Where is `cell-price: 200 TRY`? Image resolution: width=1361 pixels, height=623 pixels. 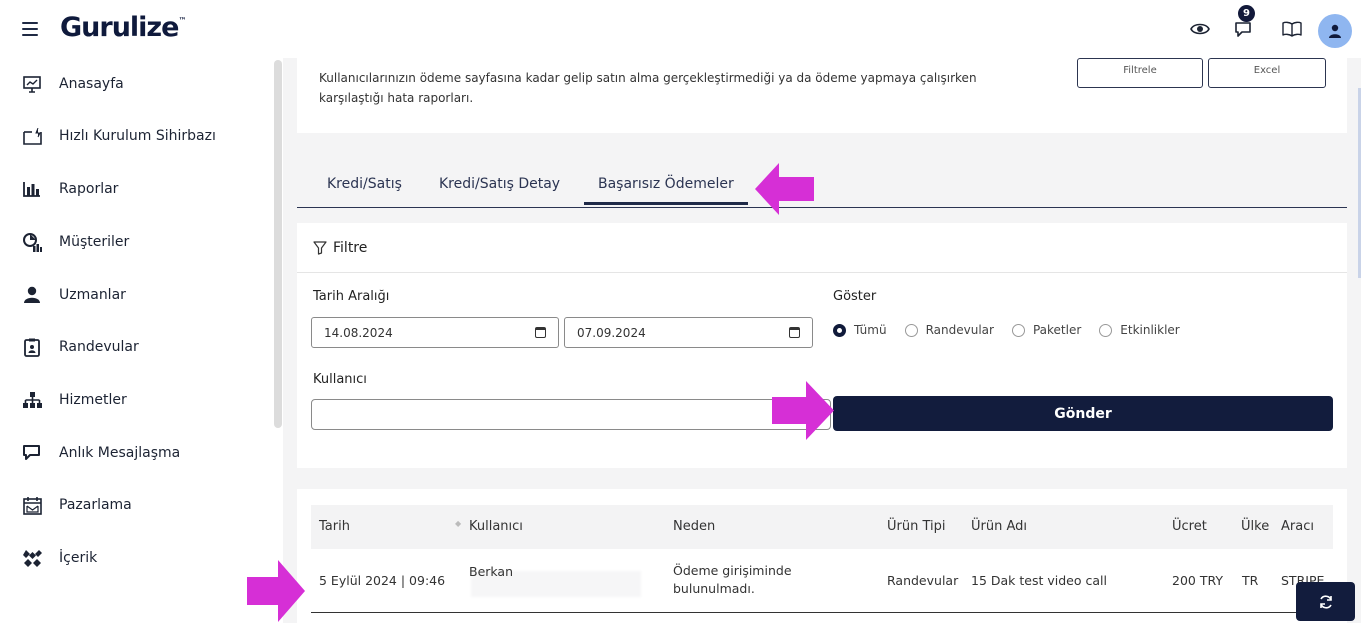
cell-price: 200 TRY is located at coordinates (1197, 580).